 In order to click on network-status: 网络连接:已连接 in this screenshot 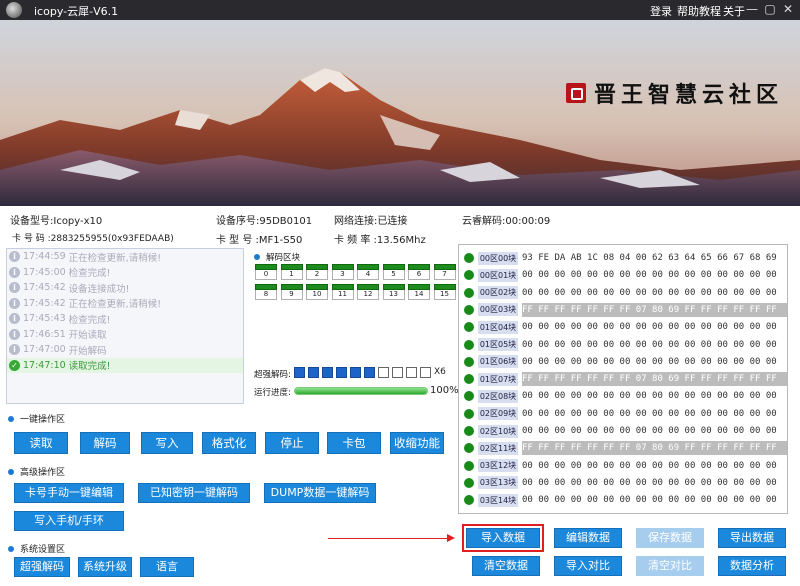, I will do `click(371, 221)`.